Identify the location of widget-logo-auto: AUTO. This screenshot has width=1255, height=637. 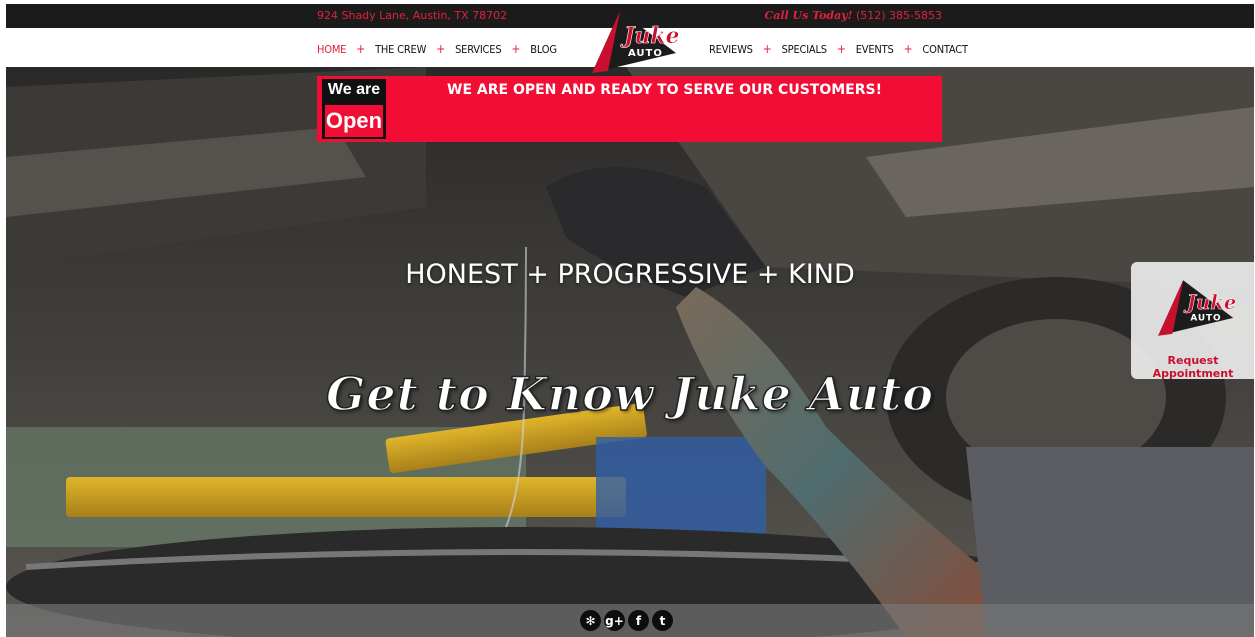
(1205, 319).